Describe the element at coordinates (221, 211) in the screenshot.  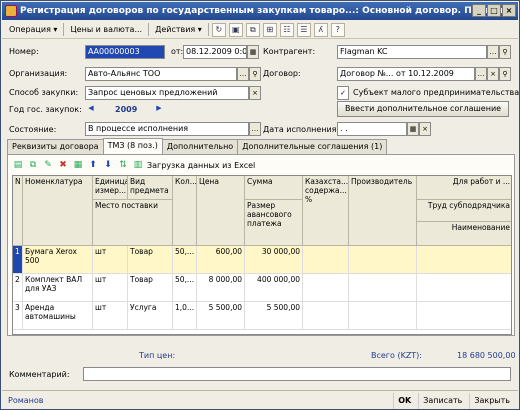
I see `col-header-price: Цена` at that location.